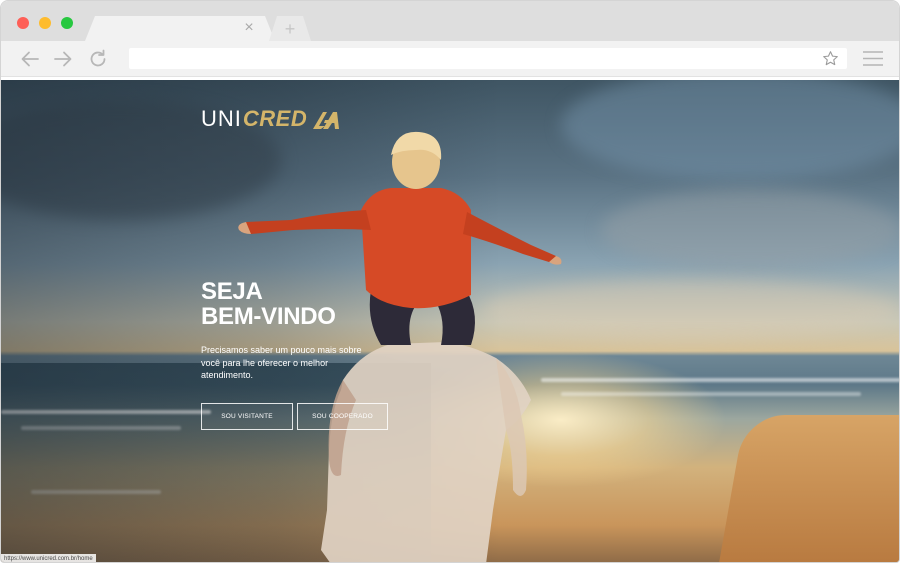  I want to click on address-bar, so click(488, 58).